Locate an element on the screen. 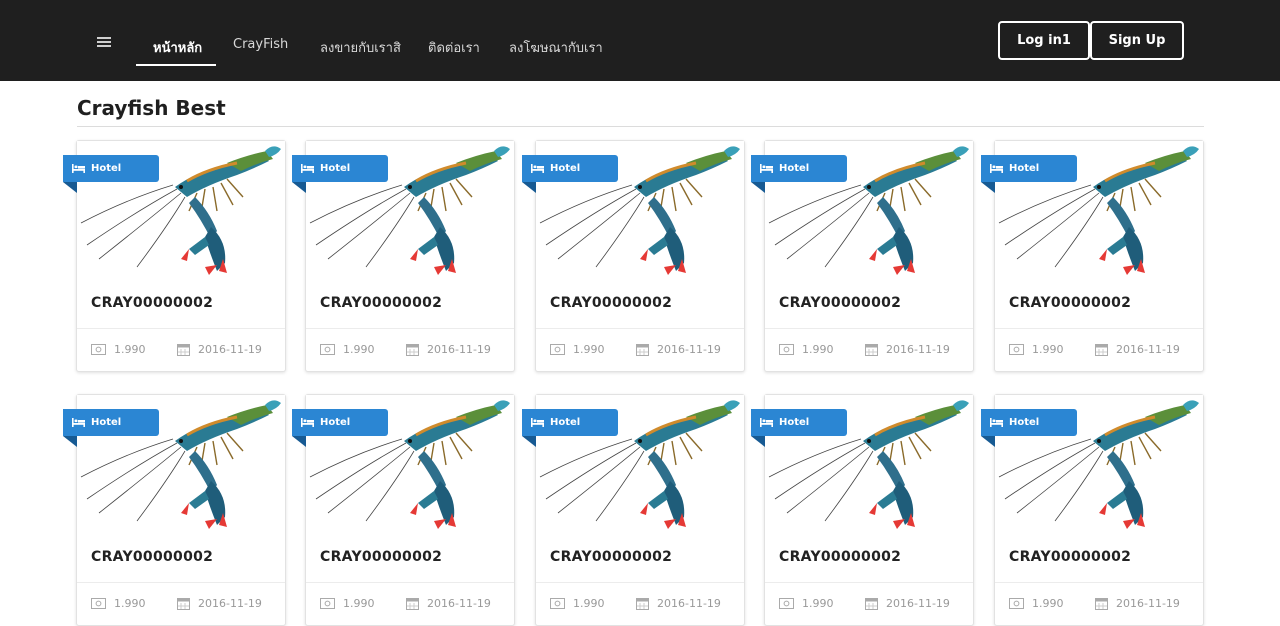  signup-button: Sign Up is located at coordinates (1137, 40).